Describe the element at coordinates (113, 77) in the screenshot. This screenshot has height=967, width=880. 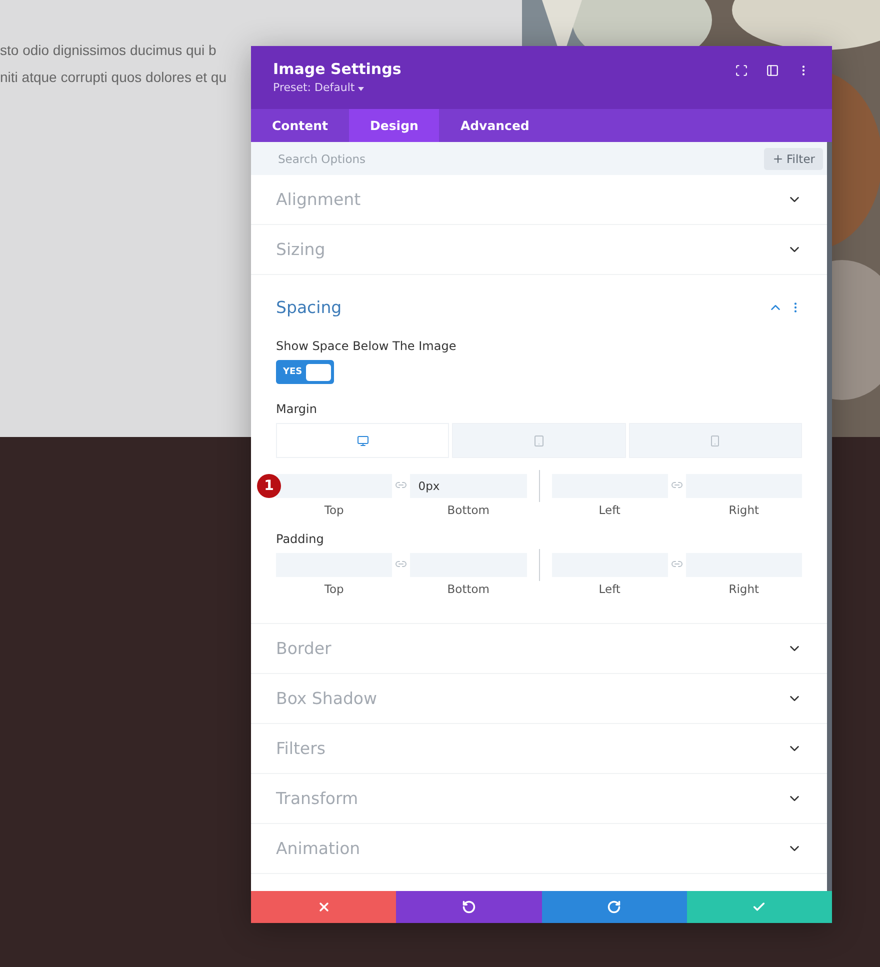
I see `body-text: niti atque corrupti quos dolores et qu` at that location.